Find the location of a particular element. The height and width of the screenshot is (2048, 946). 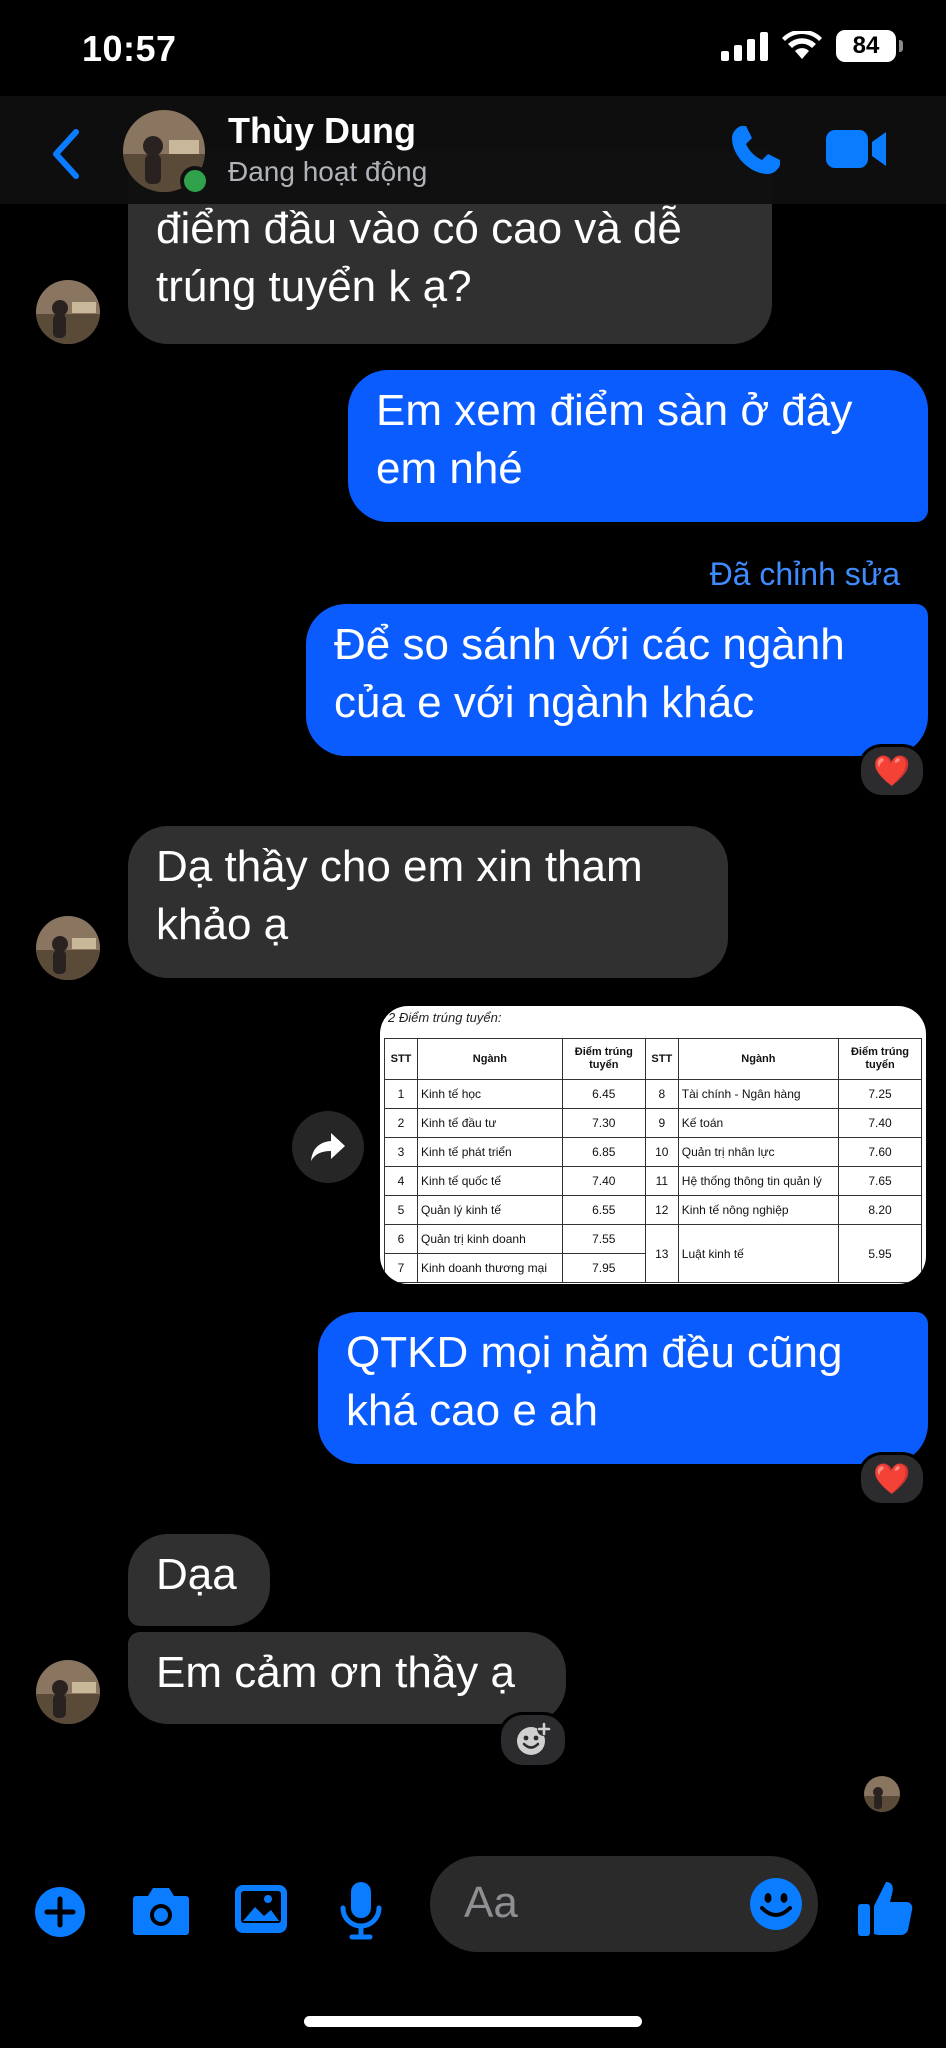

video-camera-icon is located at coordinates (857, 149).